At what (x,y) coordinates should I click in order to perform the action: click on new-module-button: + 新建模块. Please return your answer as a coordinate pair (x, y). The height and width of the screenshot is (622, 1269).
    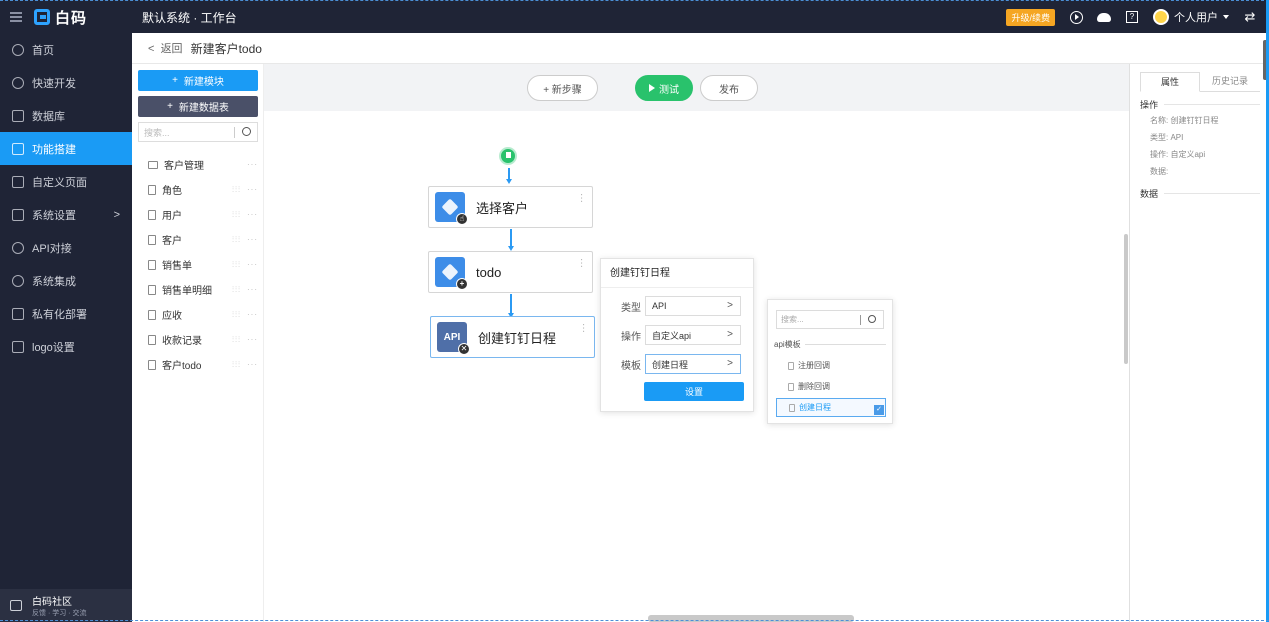
    Looking at the image, I should click on (198, 80).